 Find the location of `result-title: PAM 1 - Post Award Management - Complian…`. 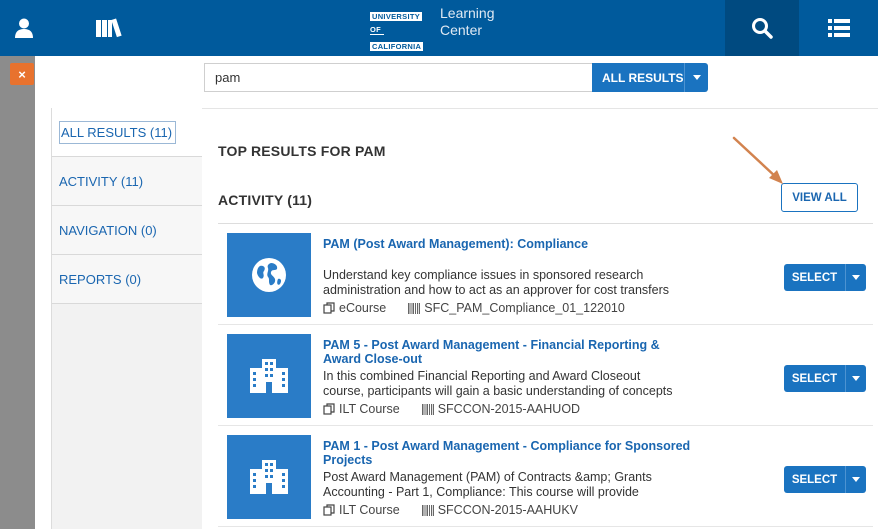

result-title: PAM 1 - Post Award Management - Complian… is located at coordinates (508, 453).